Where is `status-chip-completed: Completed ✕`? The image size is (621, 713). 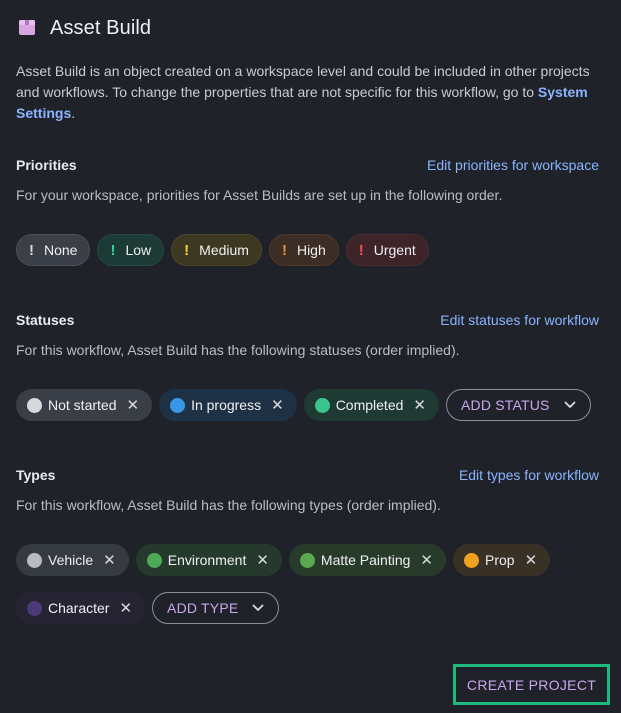 status-chip-completed: Completed ✕ is located at coordinates (371, 405).